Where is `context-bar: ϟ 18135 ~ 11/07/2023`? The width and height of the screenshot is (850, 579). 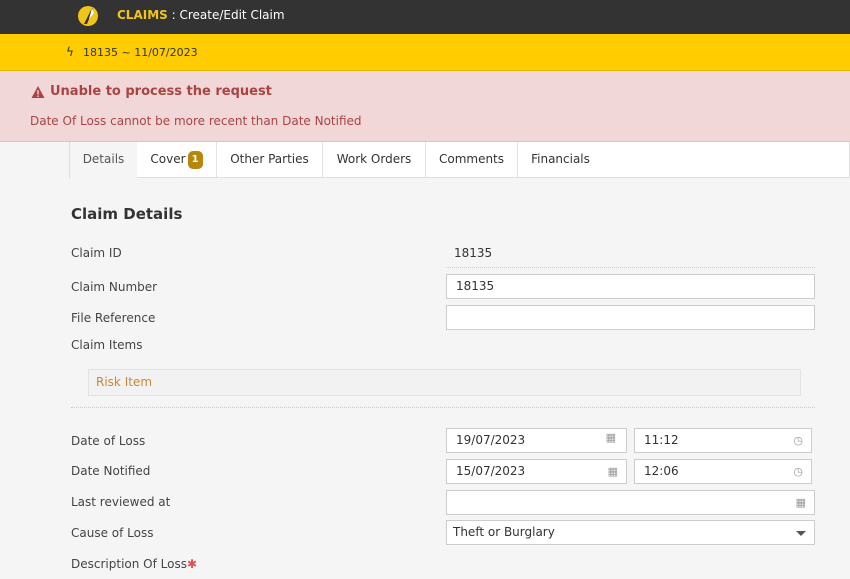
context-bar: ϟ 18135 ~ 11/07/2023 is located at coordinates (425, 52).